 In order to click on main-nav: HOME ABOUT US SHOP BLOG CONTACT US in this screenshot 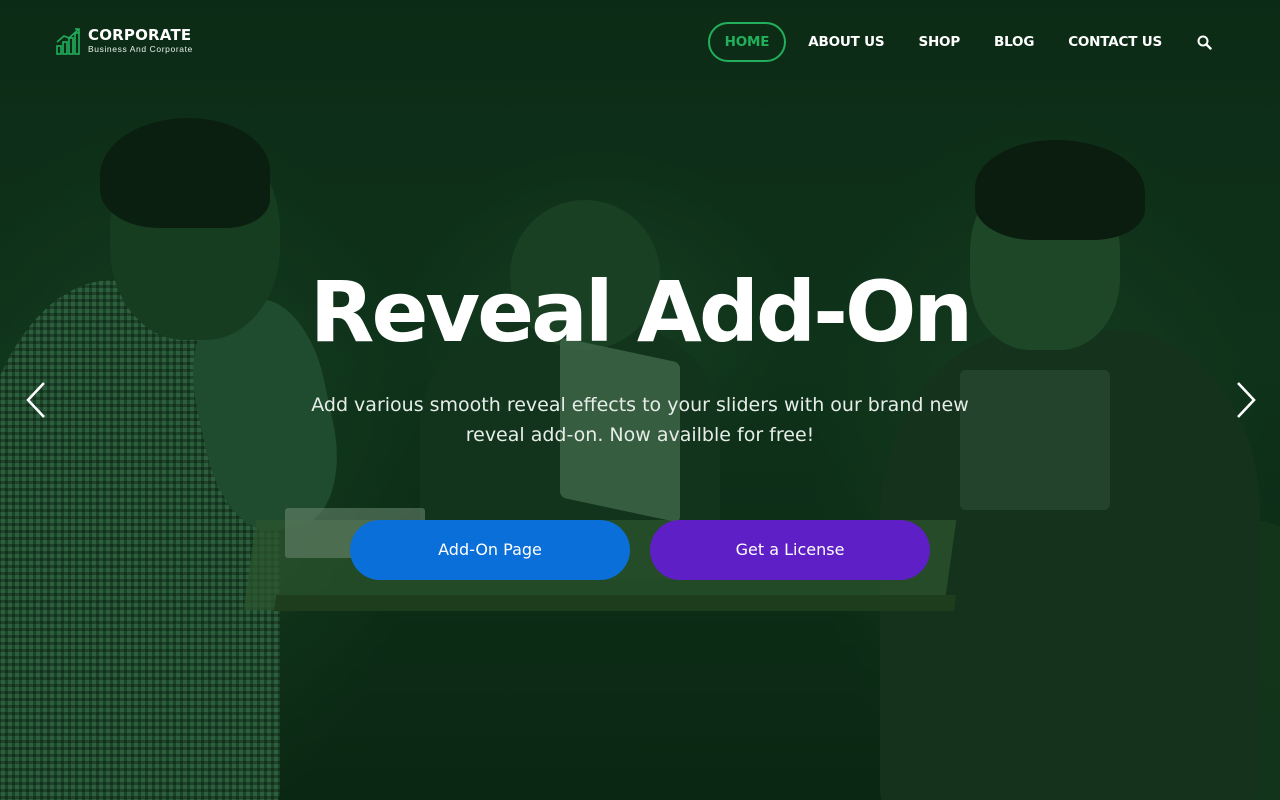, I will do `click(964, 42)`.